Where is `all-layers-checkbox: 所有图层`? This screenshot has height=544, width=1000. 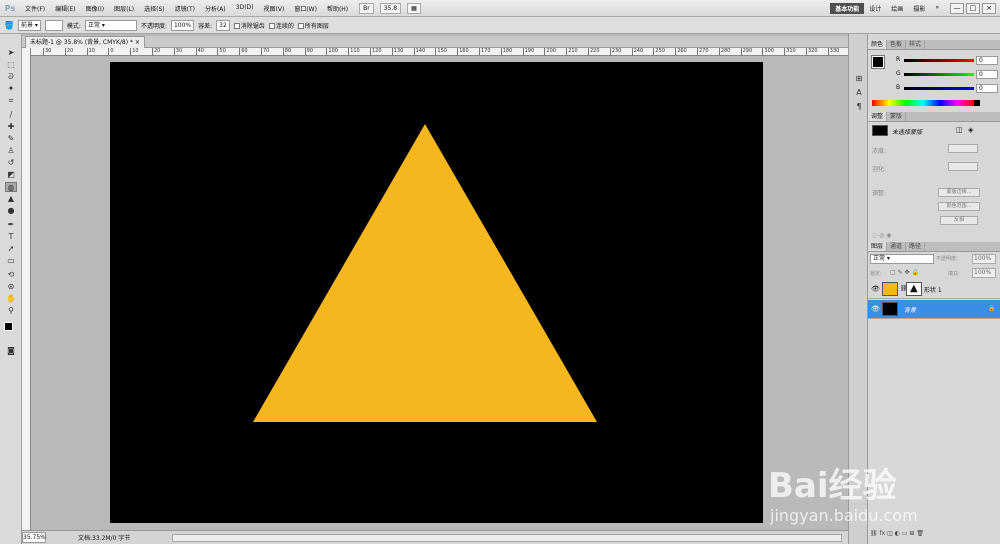
all-layers-checkbox: 所有图层 is located at coordinates (313, 25).